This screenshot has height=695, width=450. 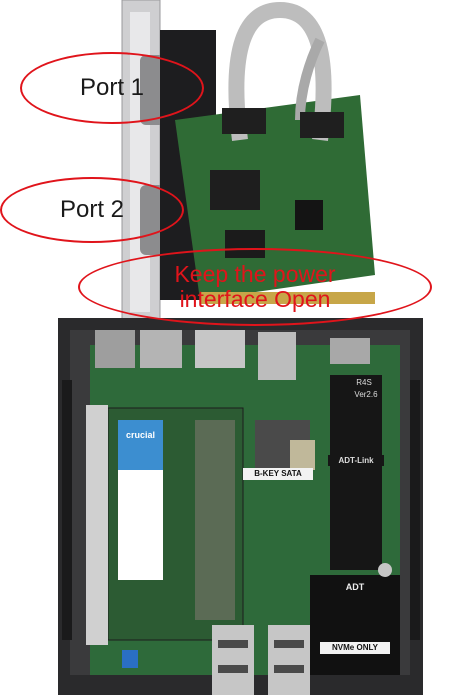 I want to click on ram-brand-label: crucial, so click(x=140, y=435).